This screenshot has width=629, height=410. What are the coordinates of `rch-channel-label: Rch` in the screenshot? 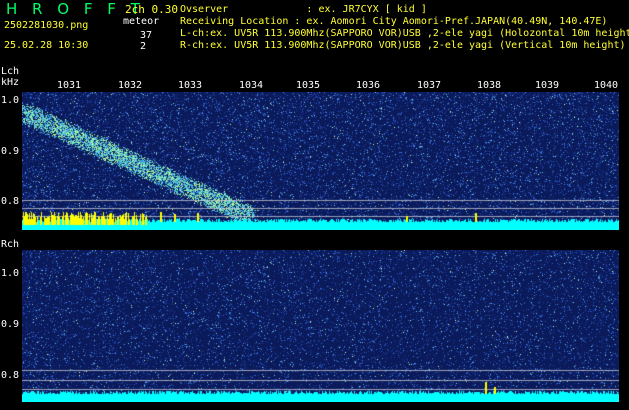 It's located at (10, 244).